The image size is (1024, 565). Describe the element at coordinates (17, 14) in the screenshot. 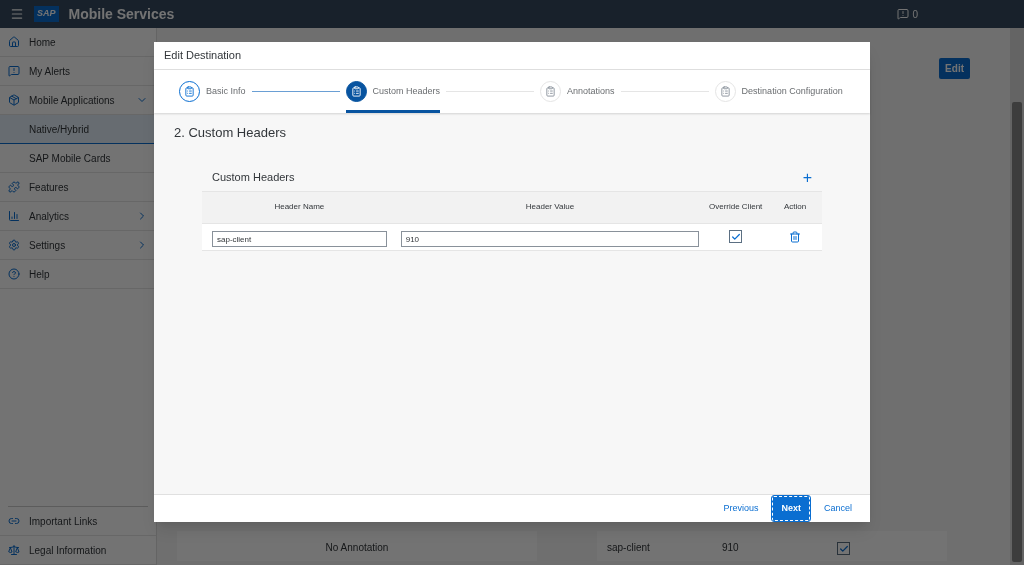

I see `menu-icon` at that location.